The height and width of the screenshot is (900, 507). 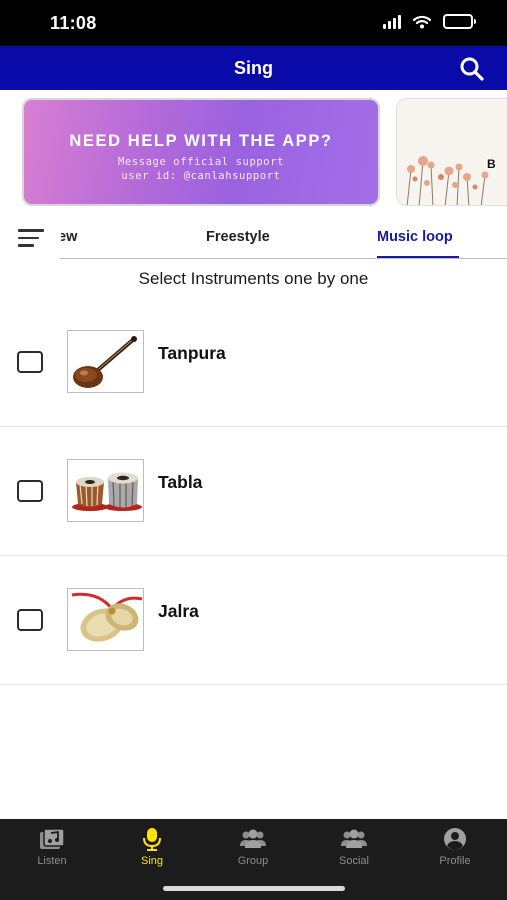 I want to click on battery-icon, so click(x=459, y=21).